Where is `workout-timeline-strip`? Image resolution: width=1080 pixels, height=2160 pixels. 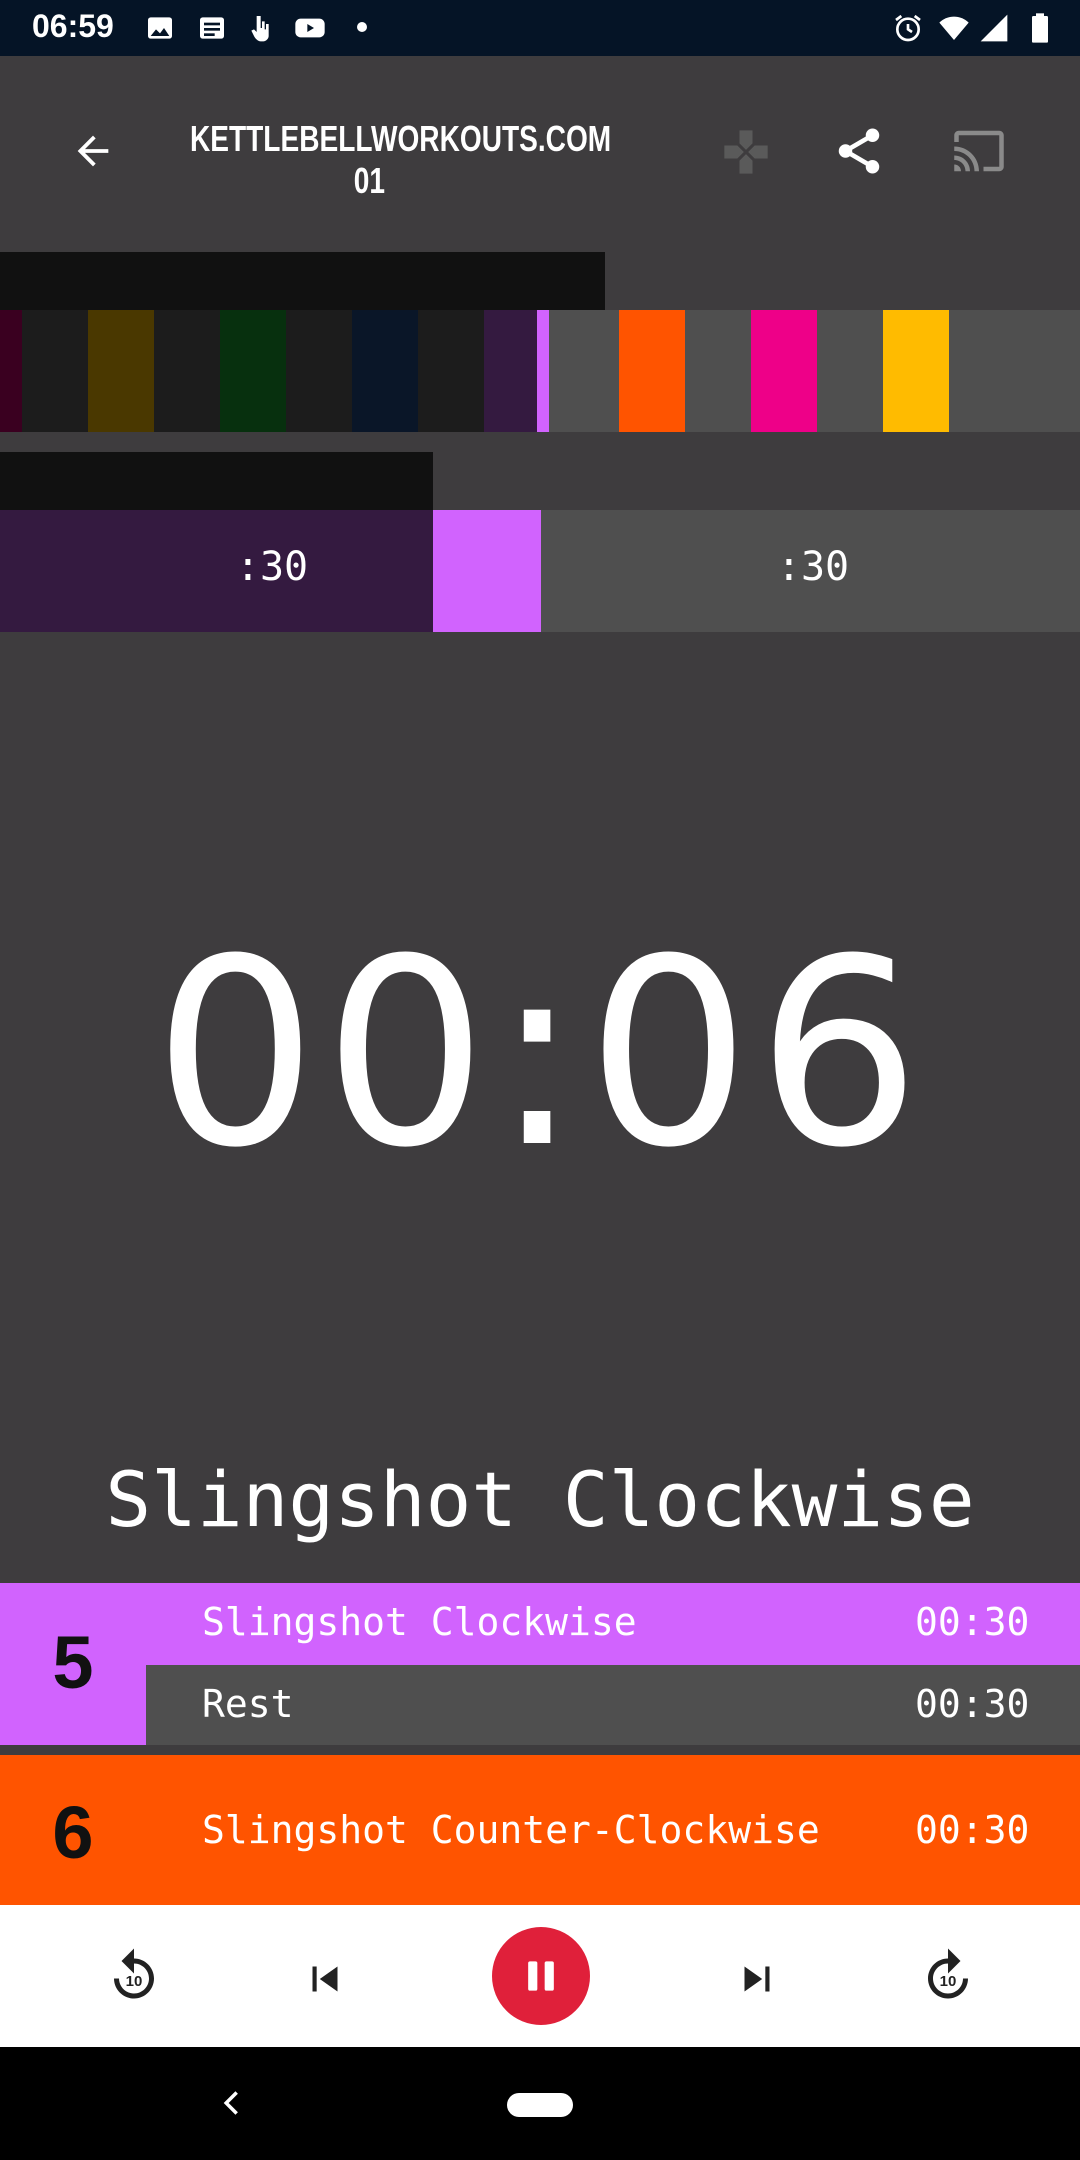 workout-timeline-strip is located at coordinates (540, 371).